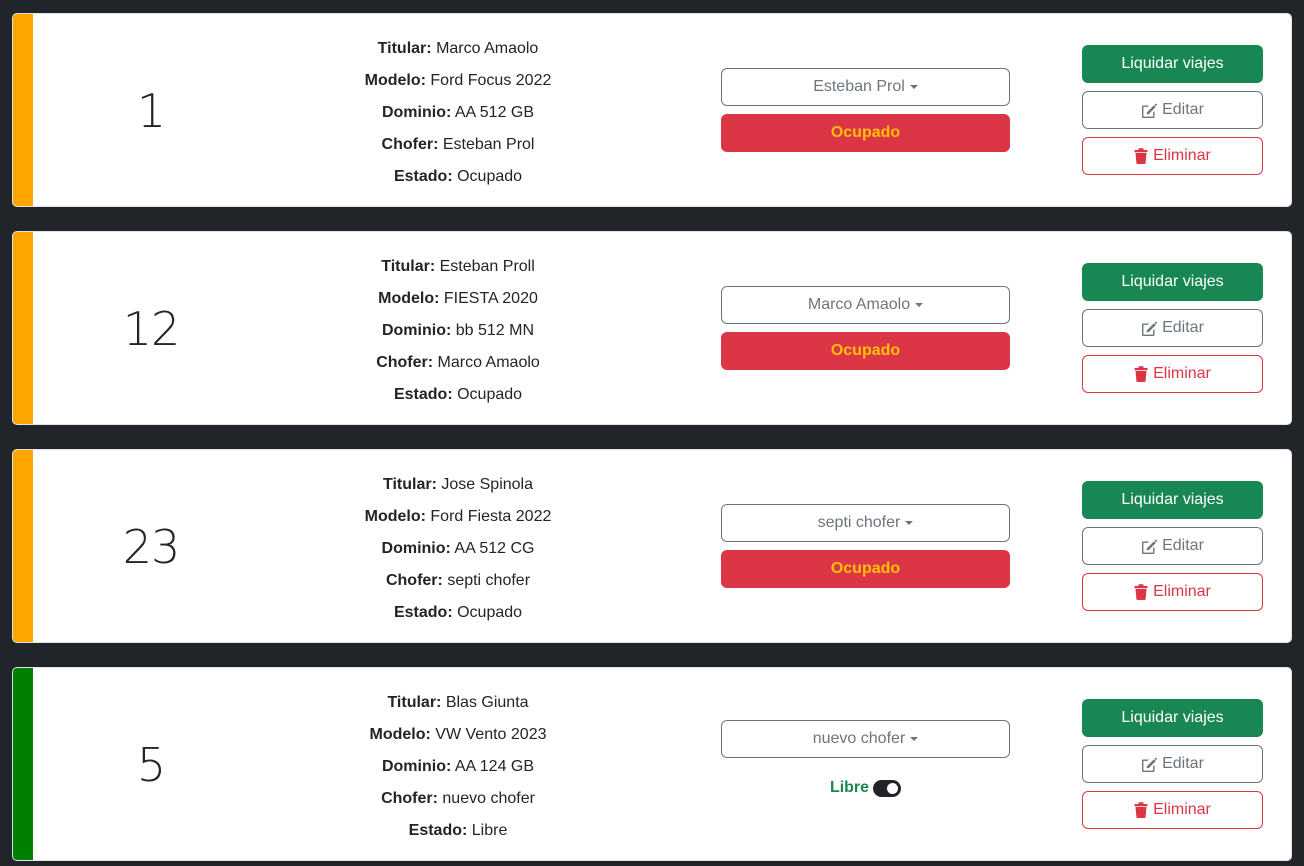 The width and height of the screenshot is (1304, 866). What do you see at coordinates (488, 362) in the screenshot?
I see `chofer-value: Marco Amaolo` at bounding box center [488, 362].